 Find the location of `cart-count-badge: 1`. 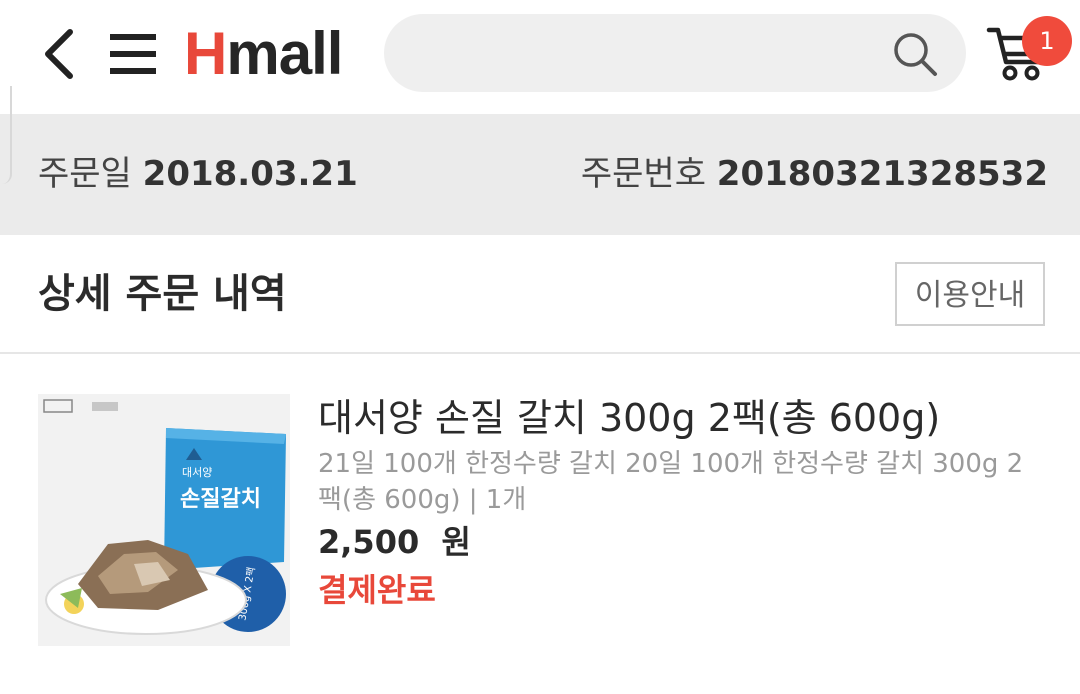

cart-count-badge: 1 is located at coordinates (1047, 41).